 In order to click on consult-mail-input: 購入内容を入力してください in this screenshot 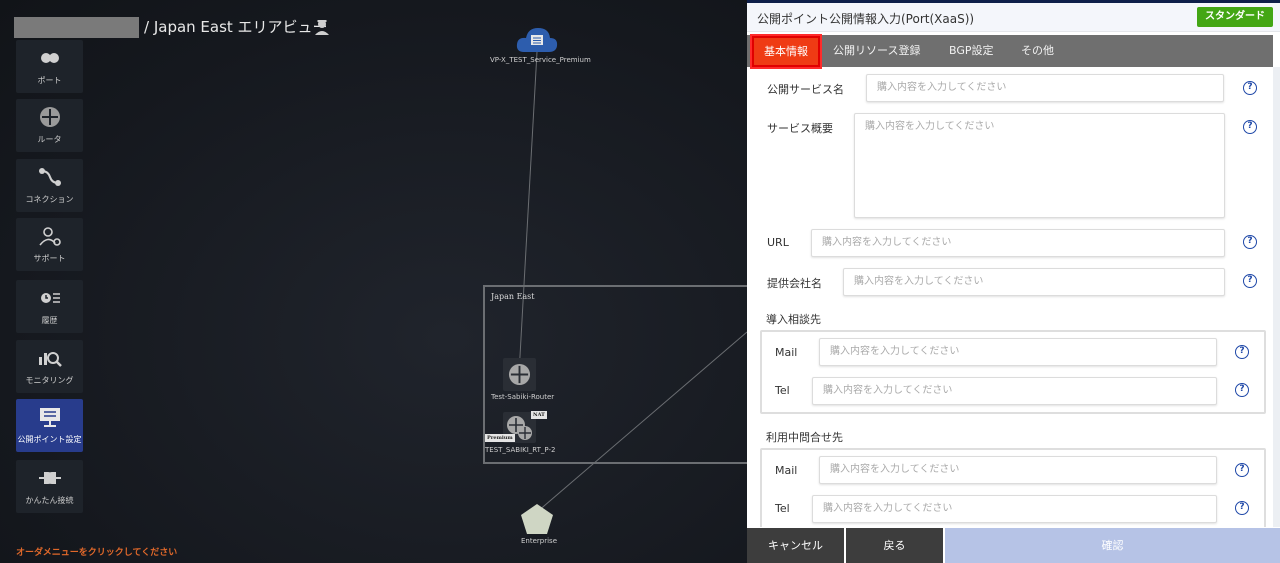, I will do `click(1018, 352)`.